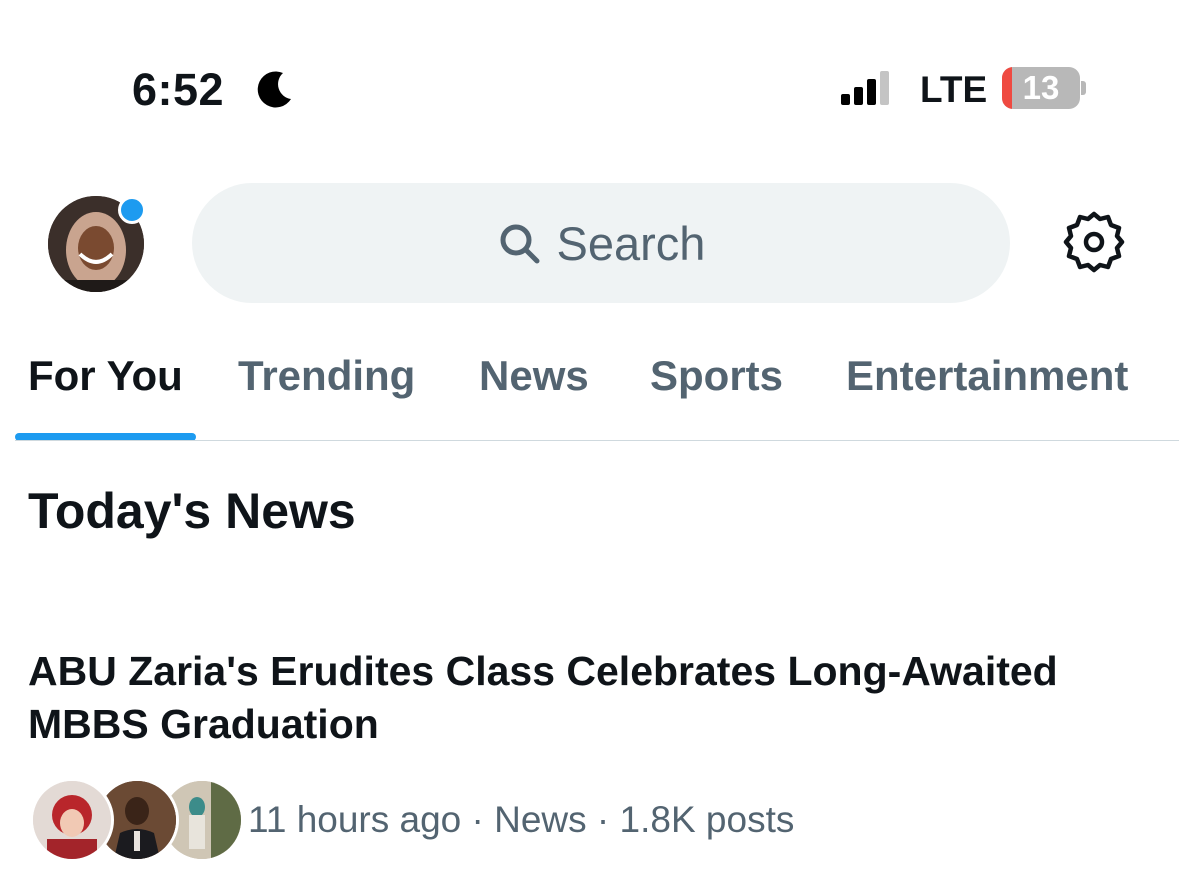  Describe the element at coordinates (274, 89) in the screenshot. I see `moon-icon` at that location.